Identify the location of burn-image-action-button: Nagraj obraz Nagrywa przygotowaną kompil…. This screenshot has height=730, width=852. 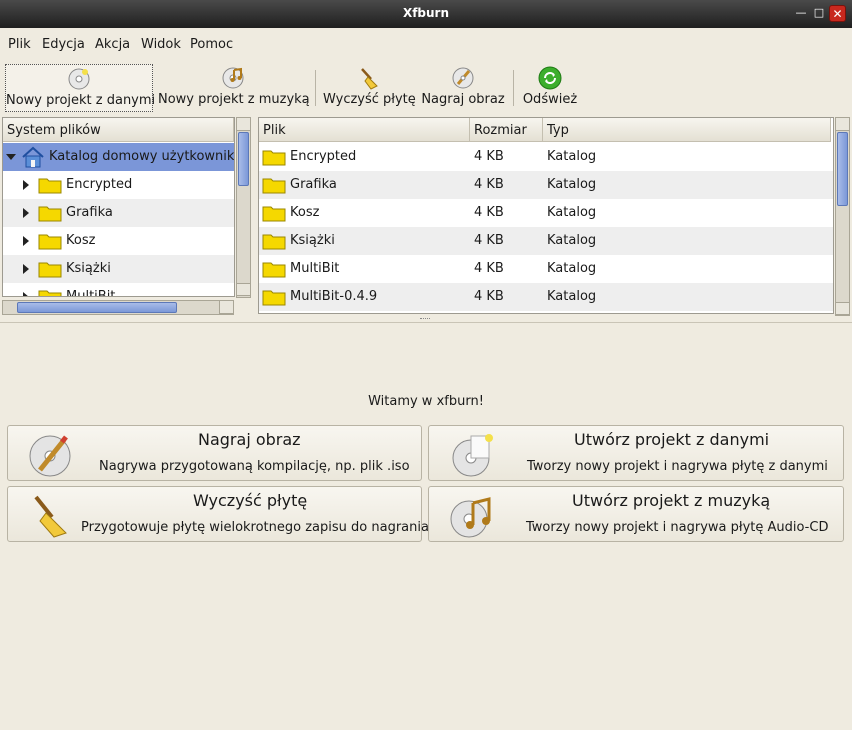
(214, 453).